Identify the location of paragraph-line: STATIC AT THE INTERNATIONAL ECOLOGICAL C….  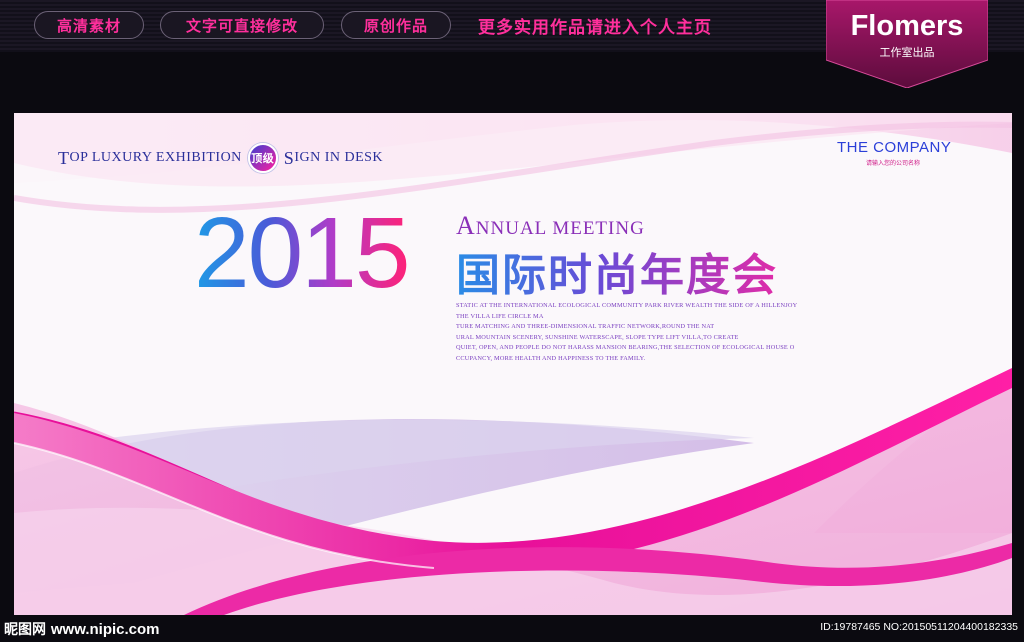
(627, 305).